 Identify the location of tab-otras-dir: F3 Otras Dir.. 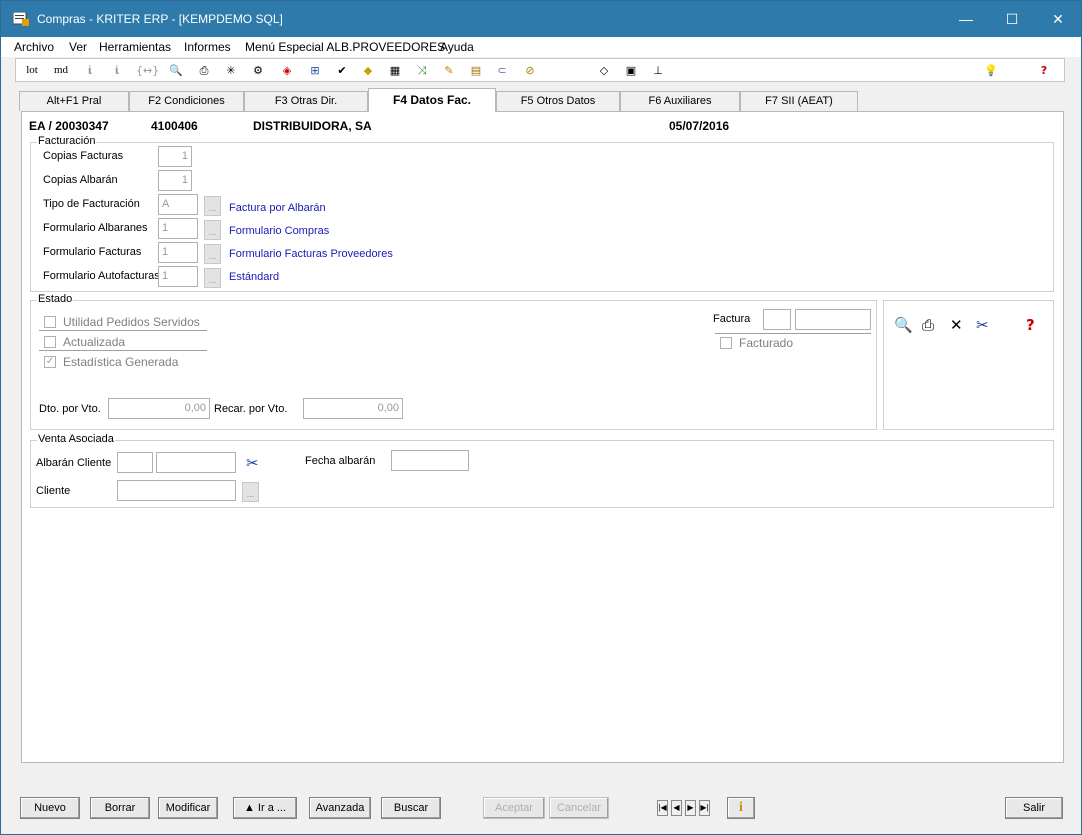
(306, 101).